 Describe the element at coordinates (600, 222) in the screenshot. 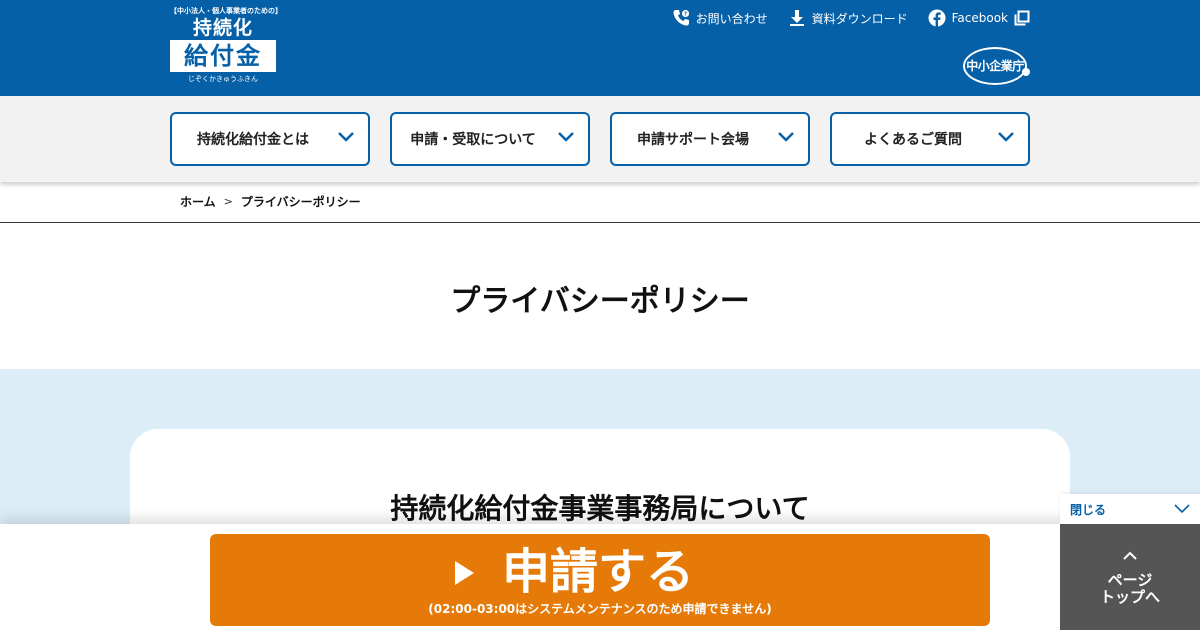

I see `breadcrumb-divider` at that location.